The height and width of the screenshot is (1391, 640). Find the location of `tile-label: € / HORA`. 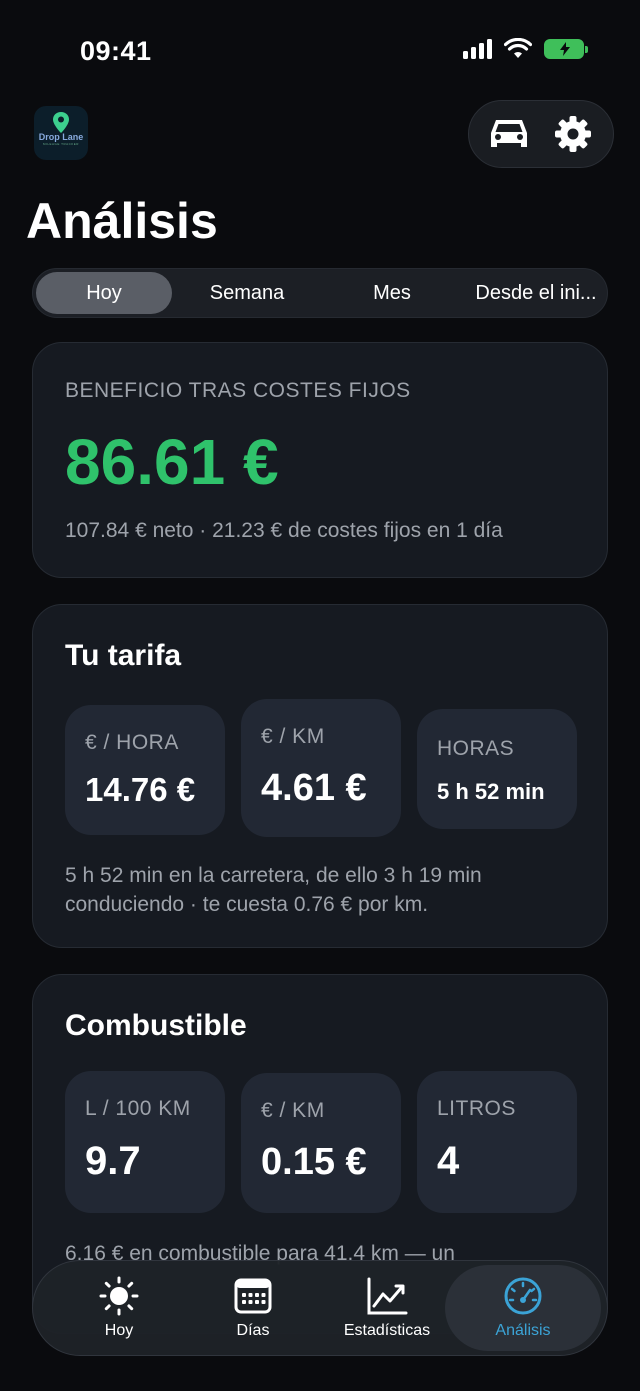

tile-label: € / HORA is located at coordinates (132, 742).